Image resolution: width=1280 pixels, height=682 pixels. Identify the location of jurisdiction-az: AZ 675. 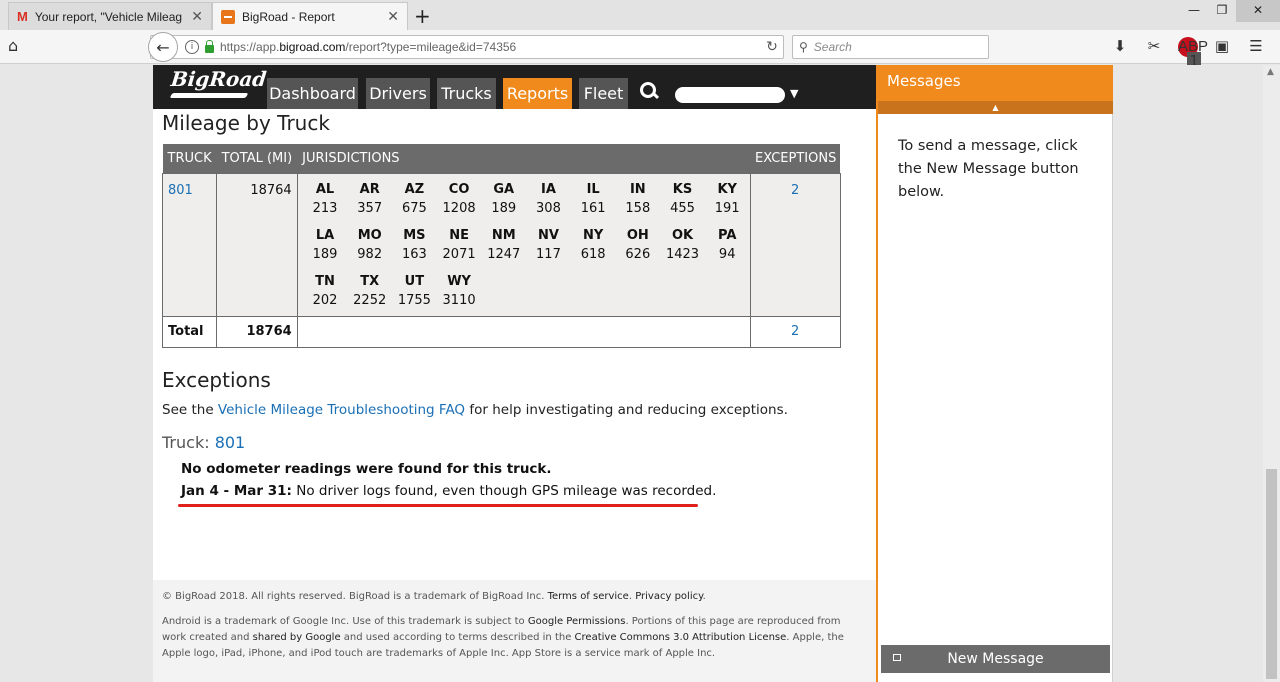
(414, 199).